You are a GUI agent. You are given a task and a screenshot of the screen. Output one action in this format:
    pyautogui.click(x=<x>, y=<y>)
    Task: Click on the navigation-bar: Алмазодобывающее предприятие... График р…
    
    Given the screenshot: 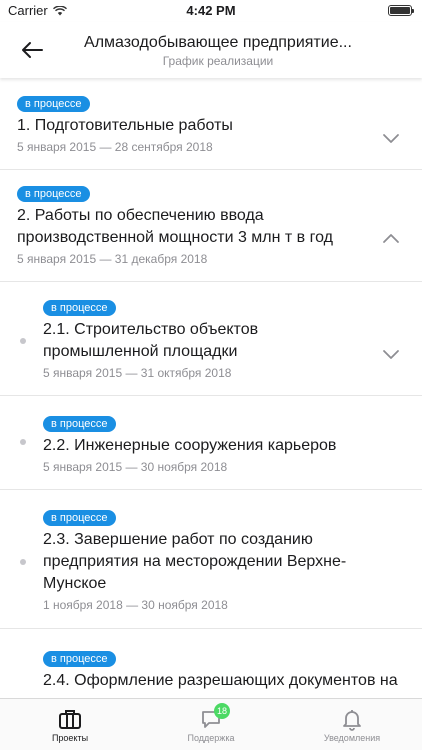 What is the action you would take?
    pyautogui.click(x=211, y=50)
    